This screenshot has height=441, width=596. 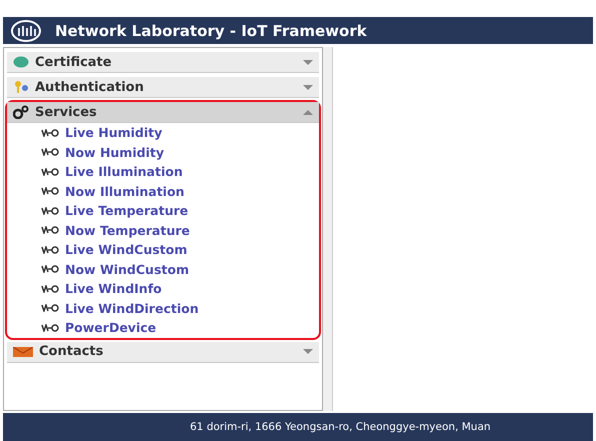 I want to click on accordion-header: Contacts, so click(x=163, y=352).